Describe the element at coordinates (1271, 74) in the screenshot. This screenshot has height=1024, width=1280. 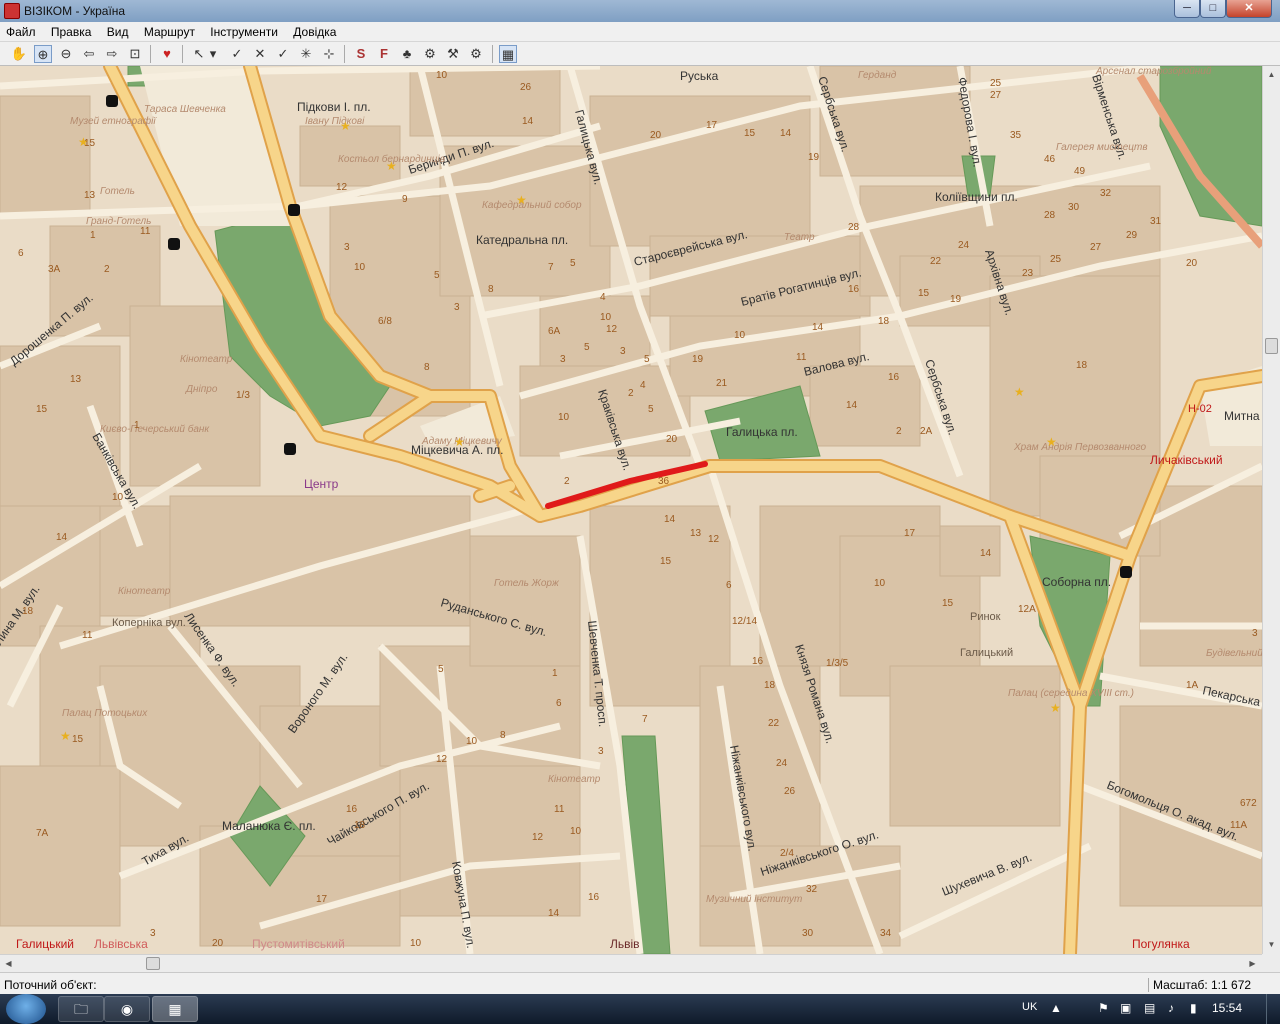
I see `scroll-up-icon: ▲` at that location.